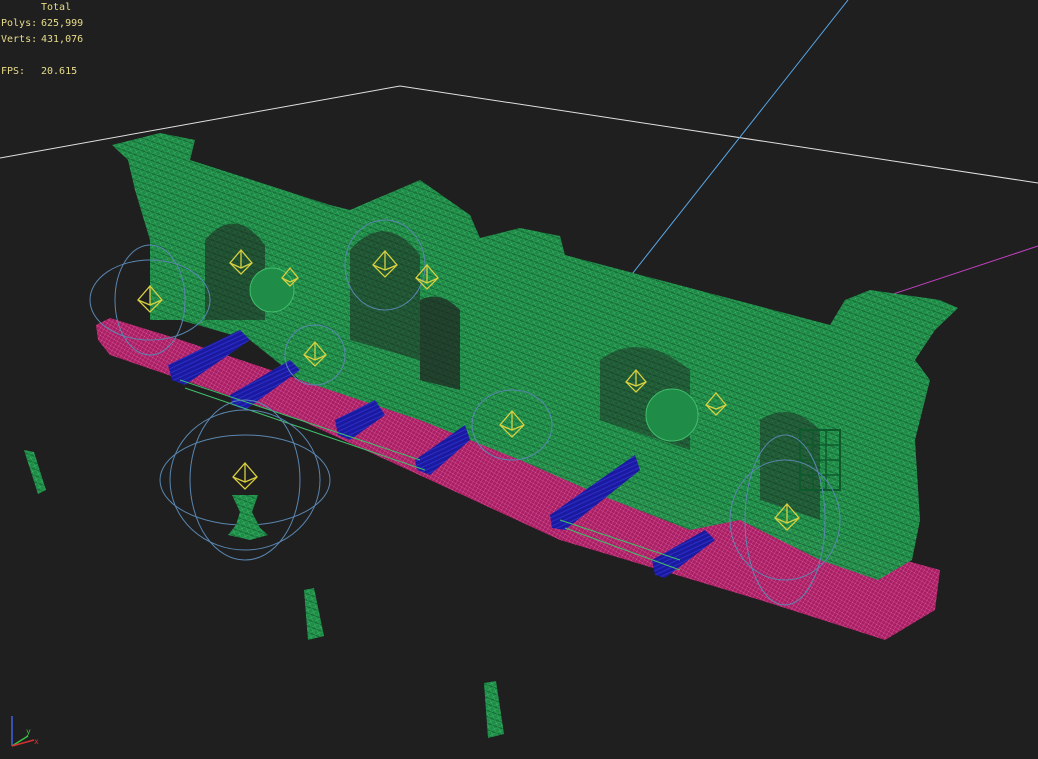 Image resolution: width=1038 pixels, height=759 pixels. What do you see at coordinates (25, 731) in the screenshot?
I see `axis-gizmo-icon: y x` at bounding box center [25, 731].